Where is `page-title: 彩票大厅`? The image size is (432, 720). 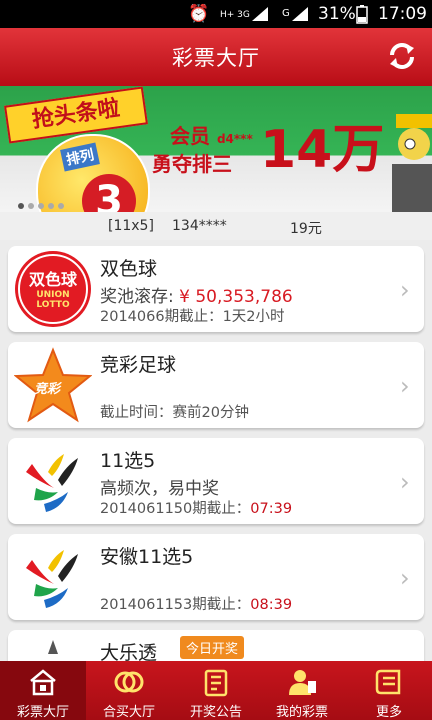 page-title: 彩票大厅 is located at coordinates (216, 58).